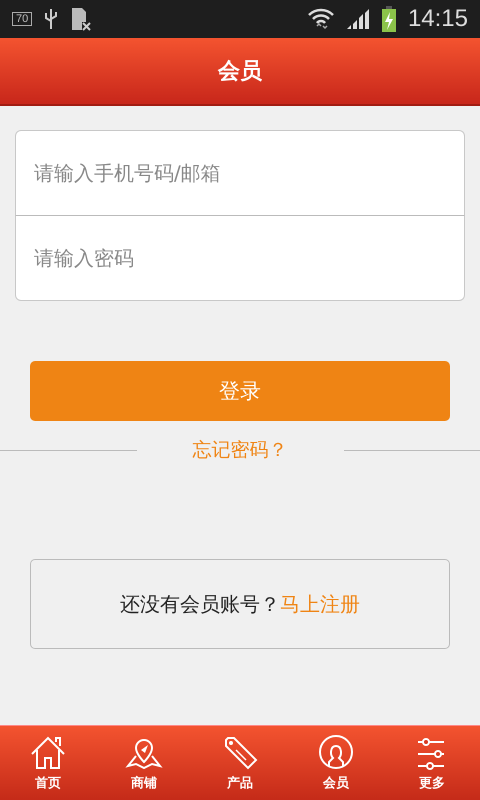 This screenshot has width=480, height=800. I want to click on password-field: 请输入密码, so click(240, 258).